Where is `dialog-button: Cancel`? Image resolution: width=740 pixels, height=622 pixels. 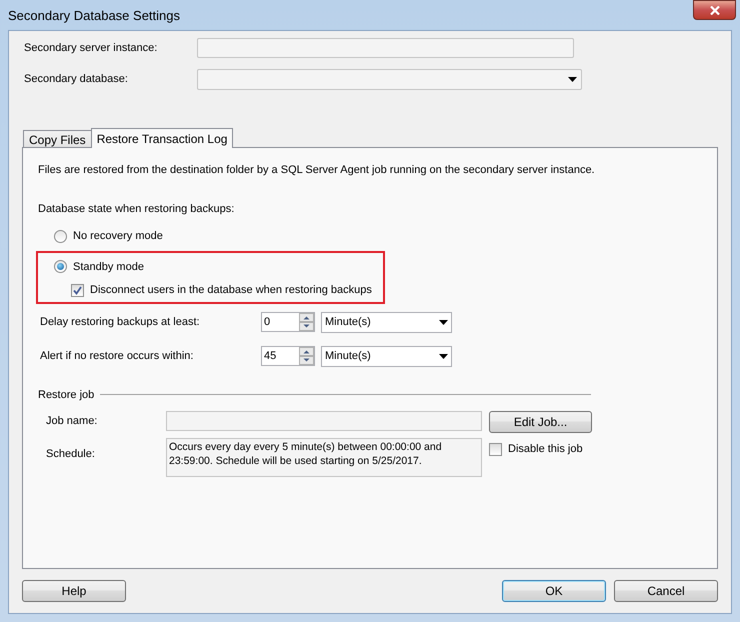
dialog-button: Cancel is located at coordinates (666, 591).